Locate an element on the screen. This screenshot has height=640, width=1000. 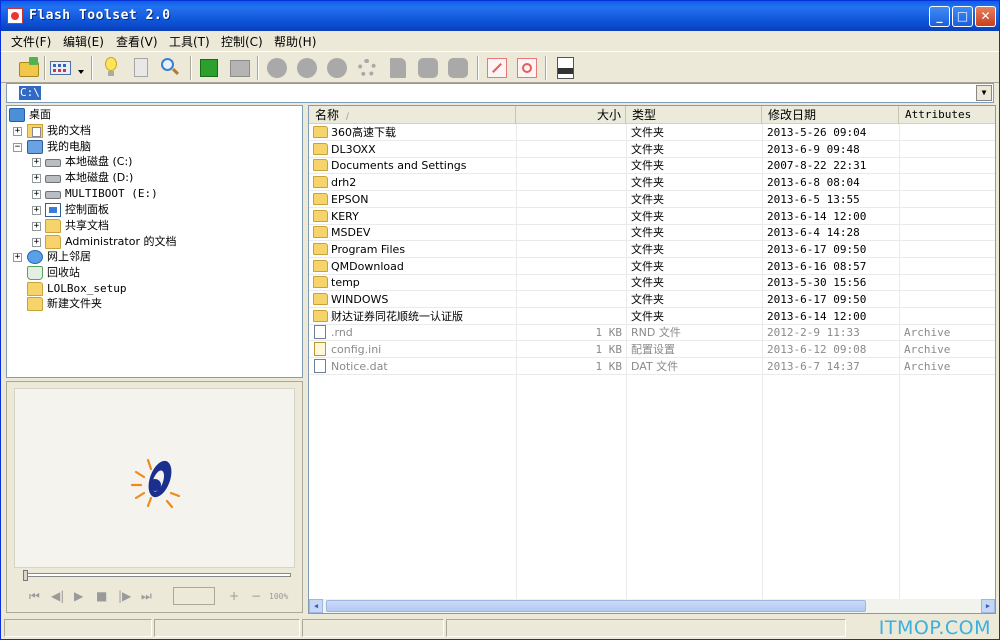
page-icon is located at coordinates (398, 68).